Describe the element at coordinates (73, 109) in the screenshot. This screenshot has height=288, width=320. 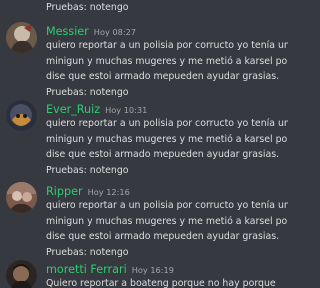
I see `message-author: Ever_Ruiz` at that location.